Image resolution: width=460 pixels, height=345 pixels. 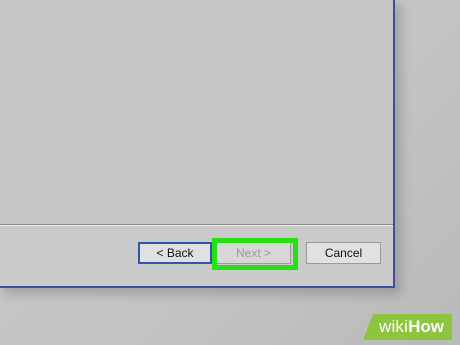 What do you see at coordinates (196, 225) in the screenshot?
I see `button-bar-separator` at bounding box center [196, 225].